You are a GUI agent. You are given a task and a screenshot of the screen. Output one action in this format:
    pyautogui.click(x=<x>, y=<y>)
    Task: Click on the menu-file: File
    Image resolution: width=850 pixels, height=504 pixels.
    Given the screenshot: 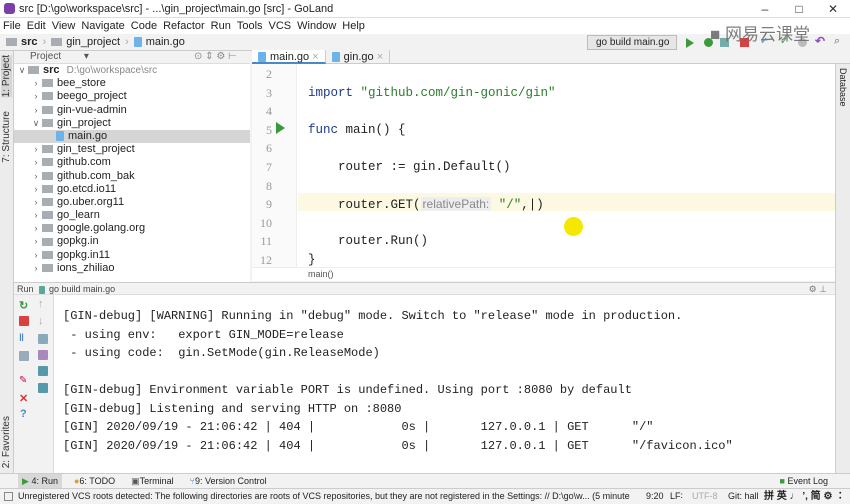 What is the action you would take?
    pyautogui.click(x=12, y=26)
    